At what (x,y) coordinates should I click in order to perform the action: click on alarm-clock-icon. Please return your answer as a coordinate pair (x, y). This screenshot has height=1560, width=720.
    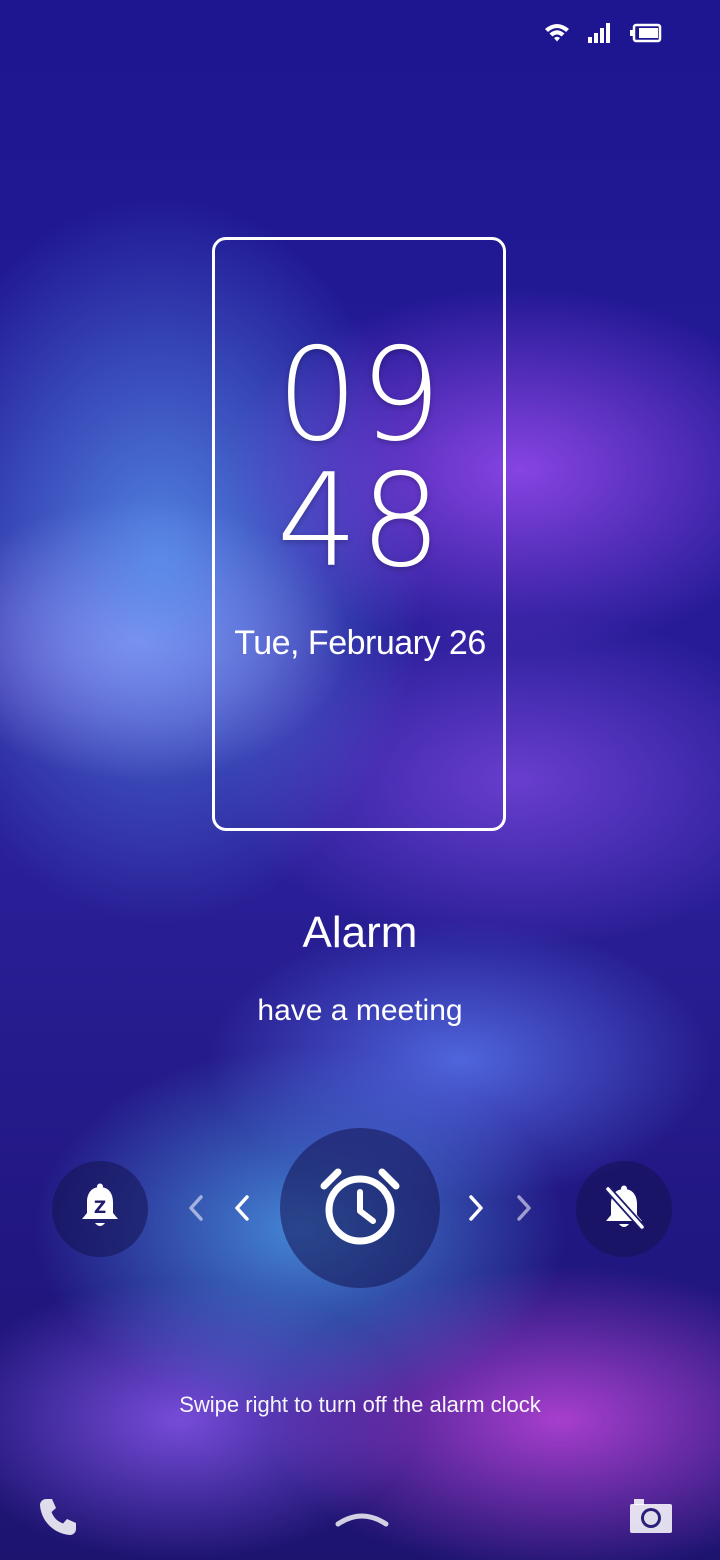
    Looking at the image, I should click on (360, 1208).